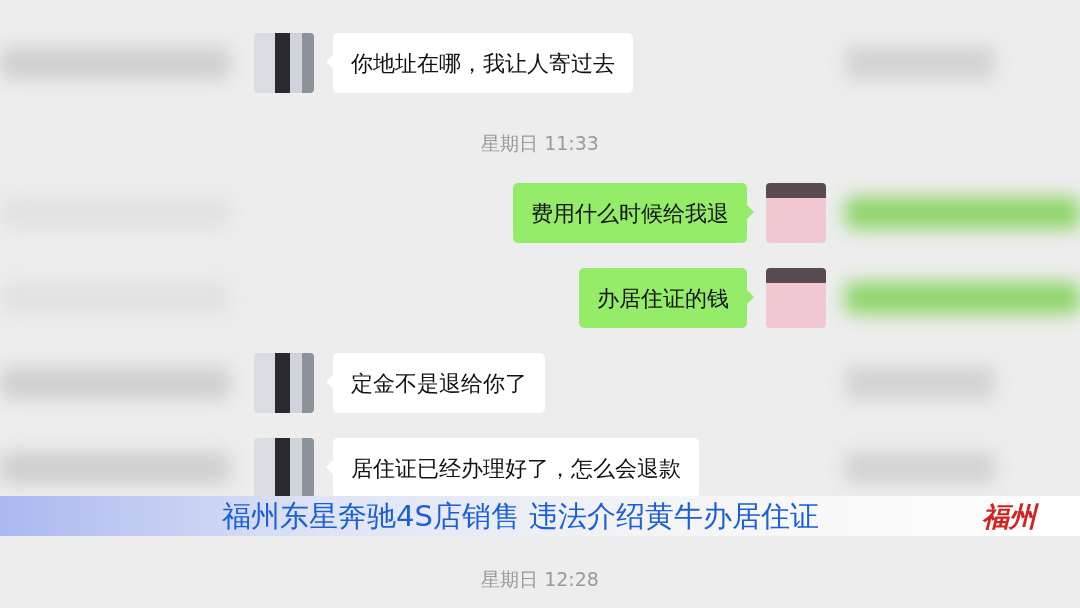 The image size is (1080, 608). I want to click on message-text: 办居住证的钱, so click(663, 298).